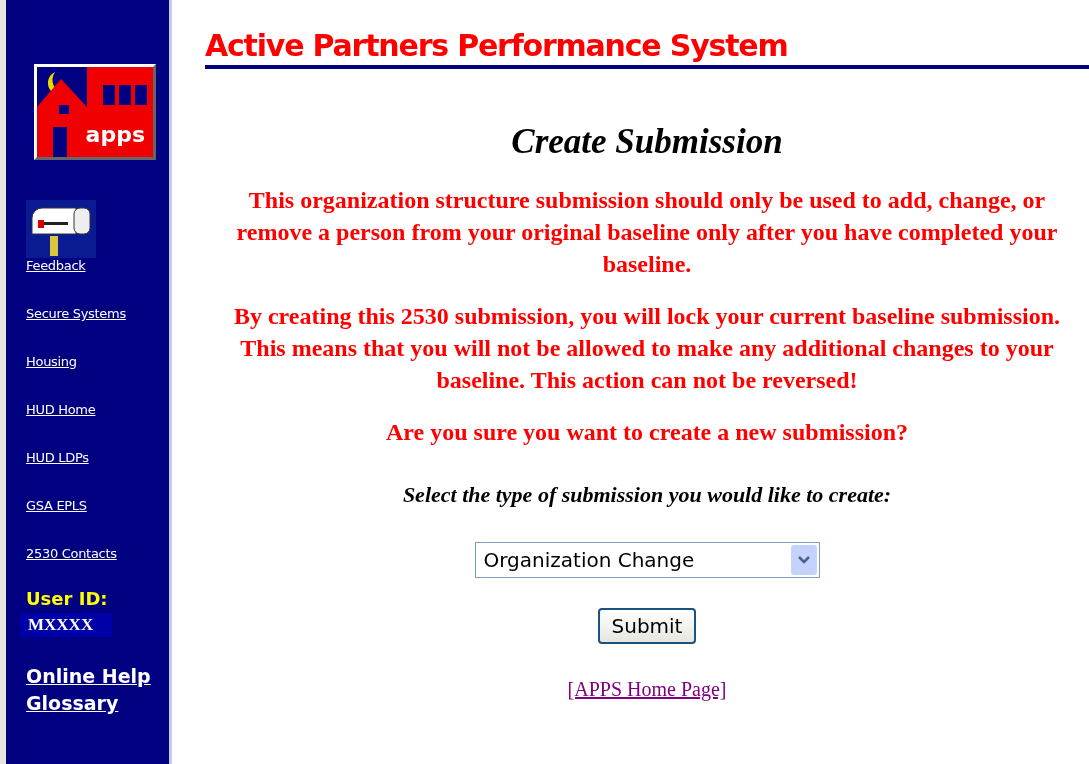  Describe the element at coordinates (647, 495) in the screenshot. I see `prompt-text: Select the type of submission you would like to create:` at that location.